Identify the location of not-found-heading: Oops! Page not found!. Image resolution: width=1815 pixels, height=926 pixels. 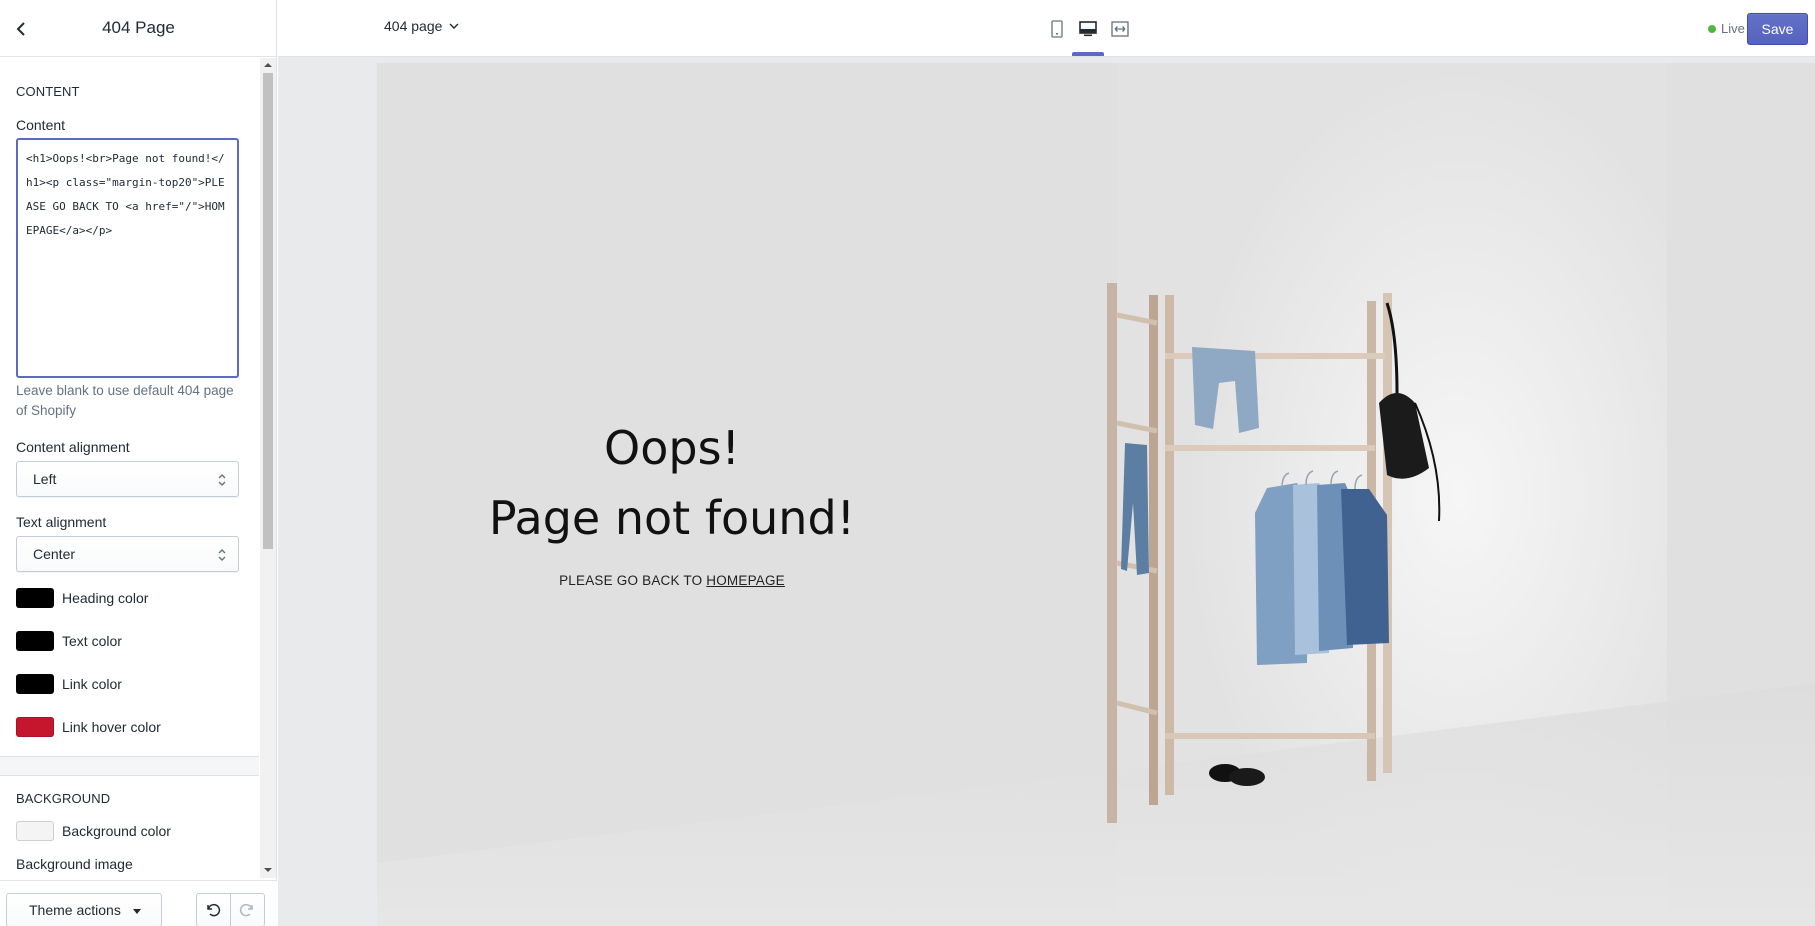
(672, 483).